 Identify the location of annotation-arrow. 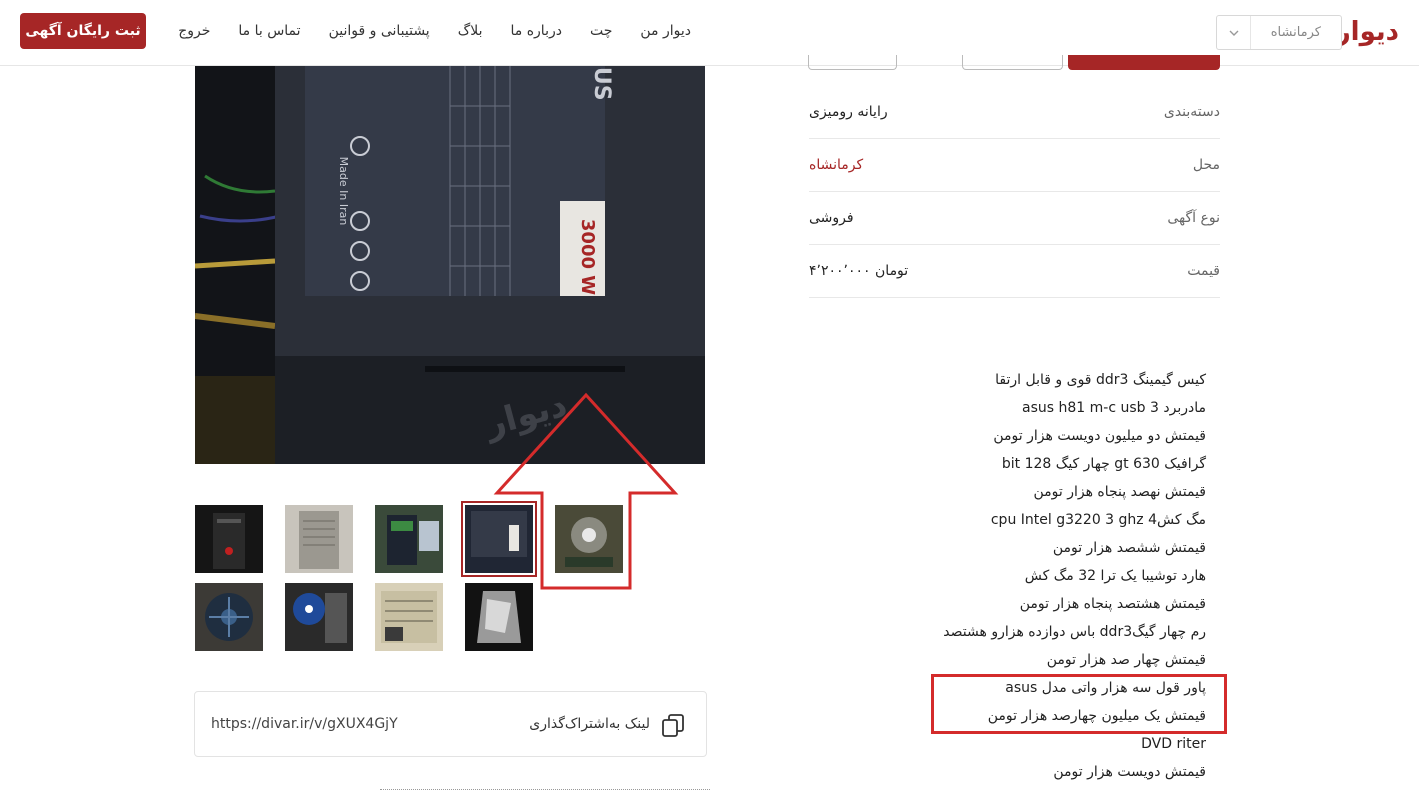
(586, 491).